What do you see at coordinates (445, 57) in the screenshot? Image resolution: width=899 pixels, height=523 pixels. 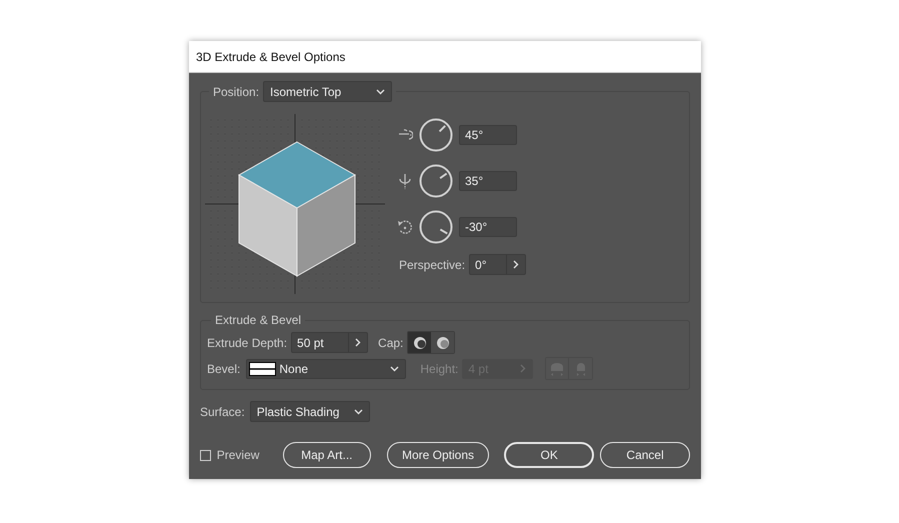 I see `window-title: 3D Extrude & Bevel Options` at bounding box center [445, 57].